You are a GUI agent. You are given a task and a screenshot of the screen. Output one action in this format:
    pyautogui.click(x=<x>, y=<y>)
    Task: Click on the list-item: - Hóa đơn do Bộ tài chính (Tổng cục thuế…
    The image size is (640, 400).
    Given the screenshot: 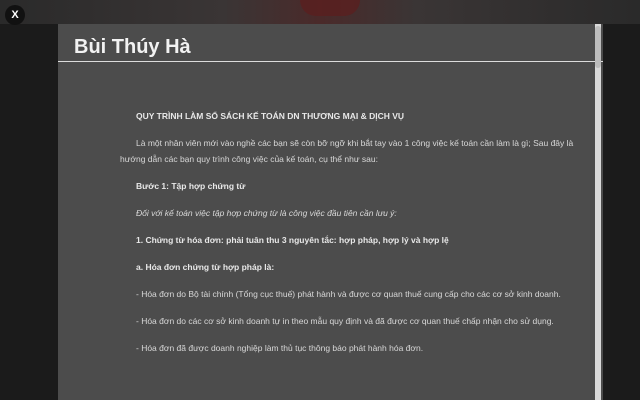 What is the action you would take?
    pyautogui.click(x=348, y=294)
    